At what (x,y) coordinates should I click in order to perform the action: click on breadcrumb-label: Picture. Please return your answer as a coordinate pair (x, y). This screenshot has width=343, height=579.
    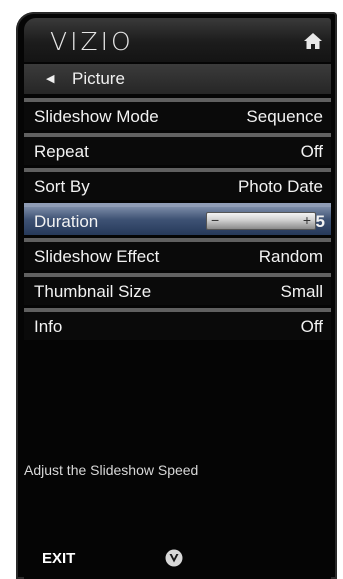
    Looking at the image, I should click on (98, 78).